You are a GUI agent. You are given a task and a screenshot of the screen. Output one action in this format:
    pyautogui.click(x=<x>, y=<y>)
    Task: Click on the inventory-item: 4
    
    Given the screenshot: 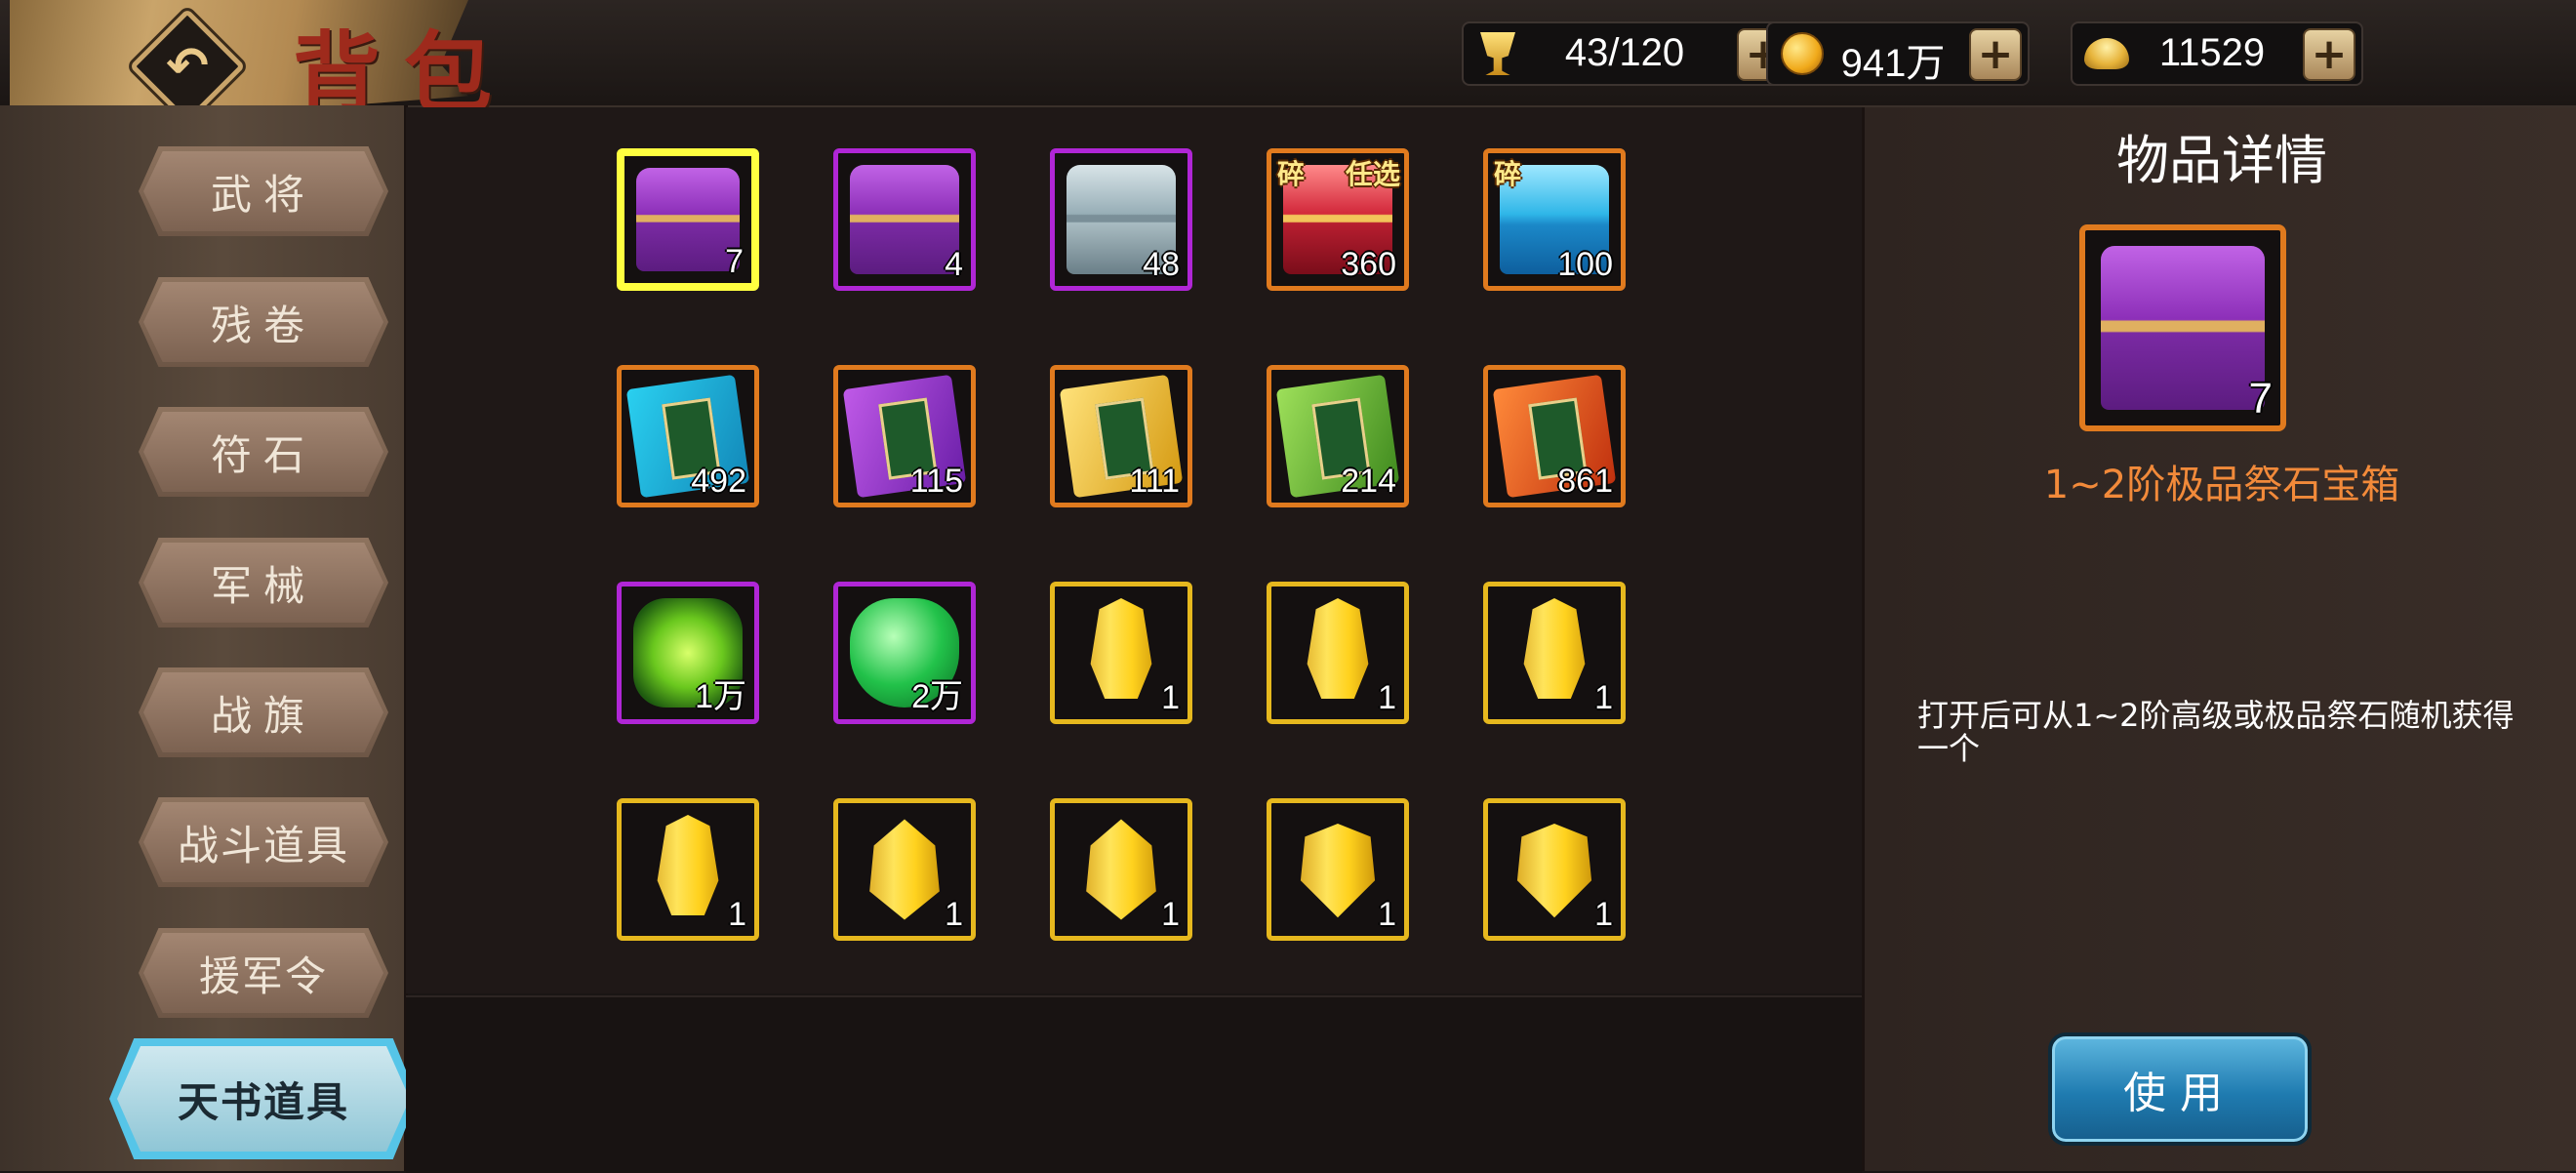 What is the action you would take?
    pyautogui.click(x=904, y=219)
    